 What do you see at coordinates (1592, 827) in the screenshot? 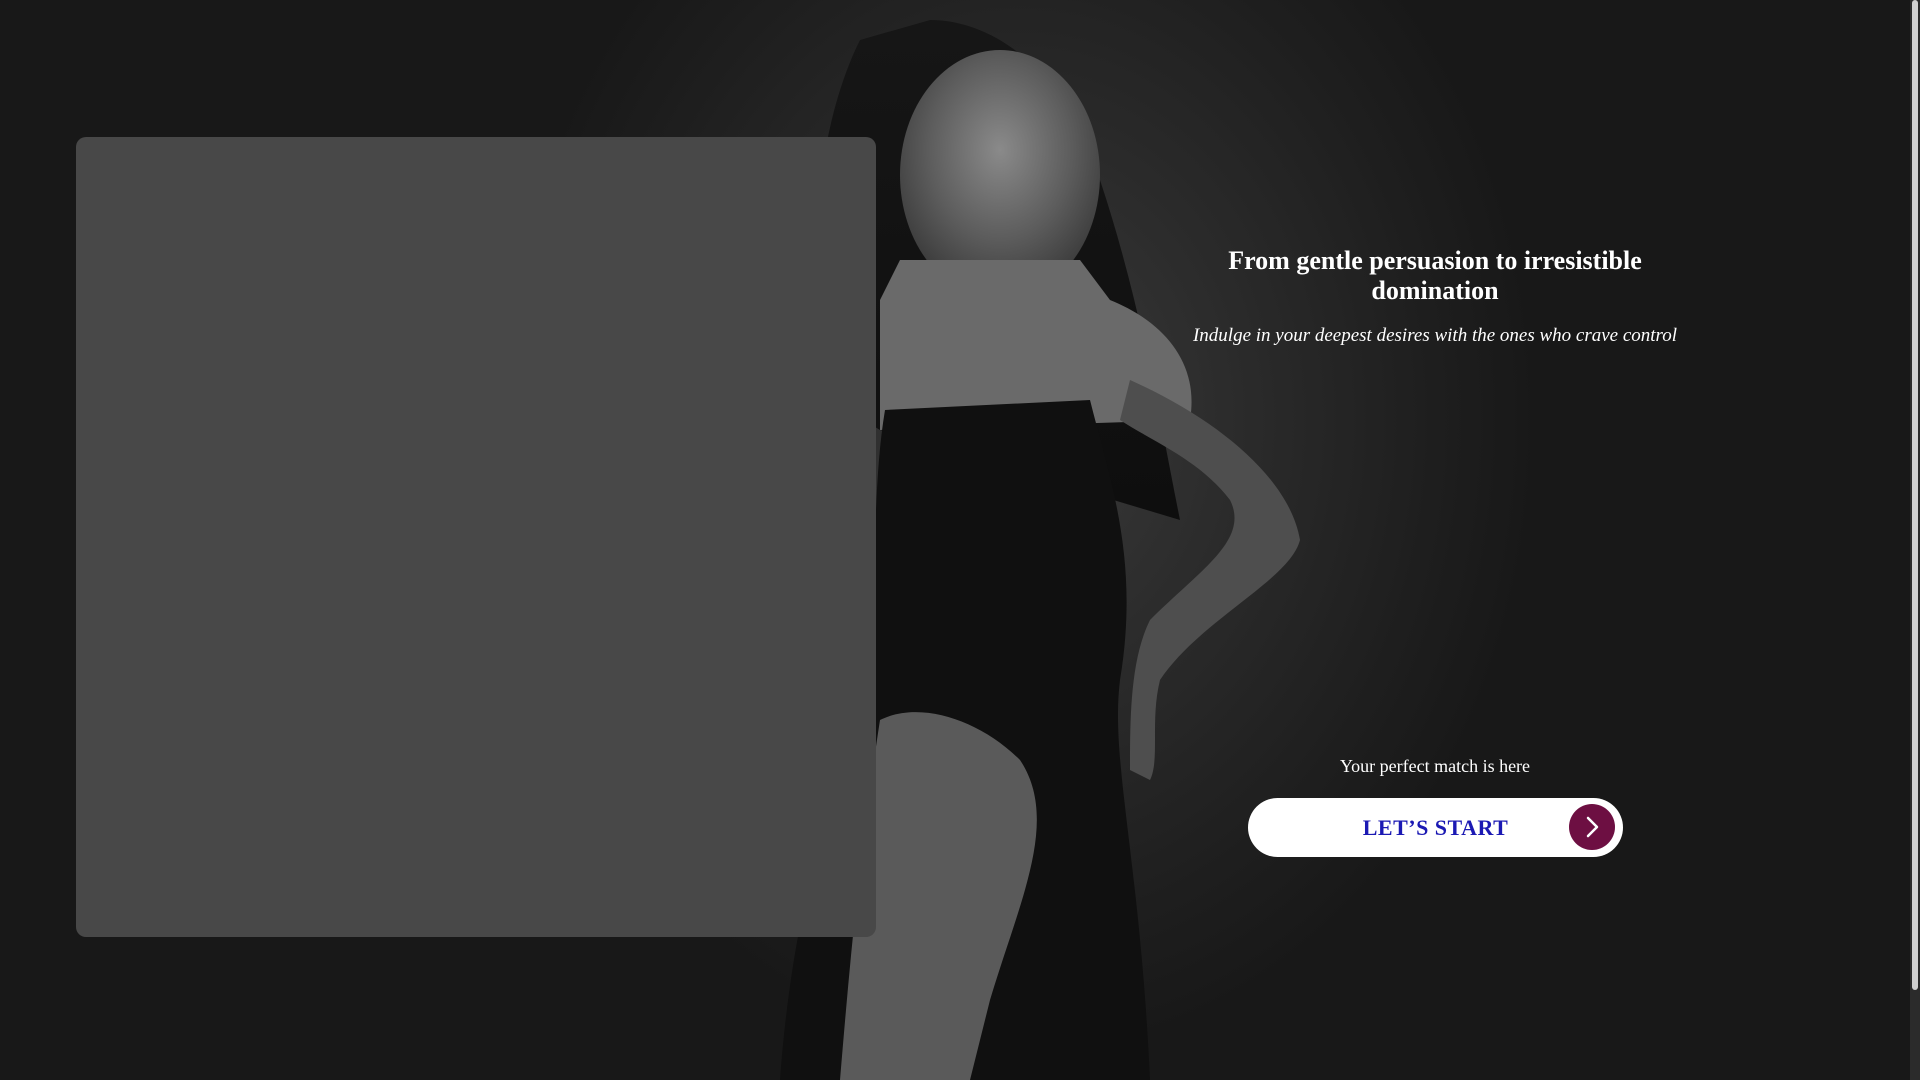
I see `chevron-right-icon` at bounding box center [1592, 827].